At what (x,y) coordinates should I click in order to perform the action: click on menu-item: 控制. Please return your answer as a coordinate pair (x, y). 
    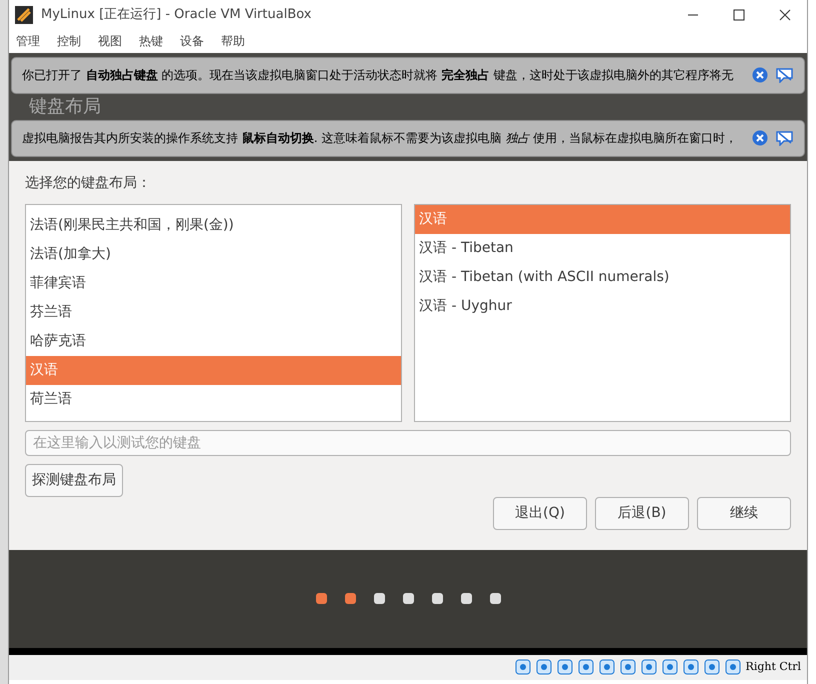
    Looking at the image, I should click on (69, 41).